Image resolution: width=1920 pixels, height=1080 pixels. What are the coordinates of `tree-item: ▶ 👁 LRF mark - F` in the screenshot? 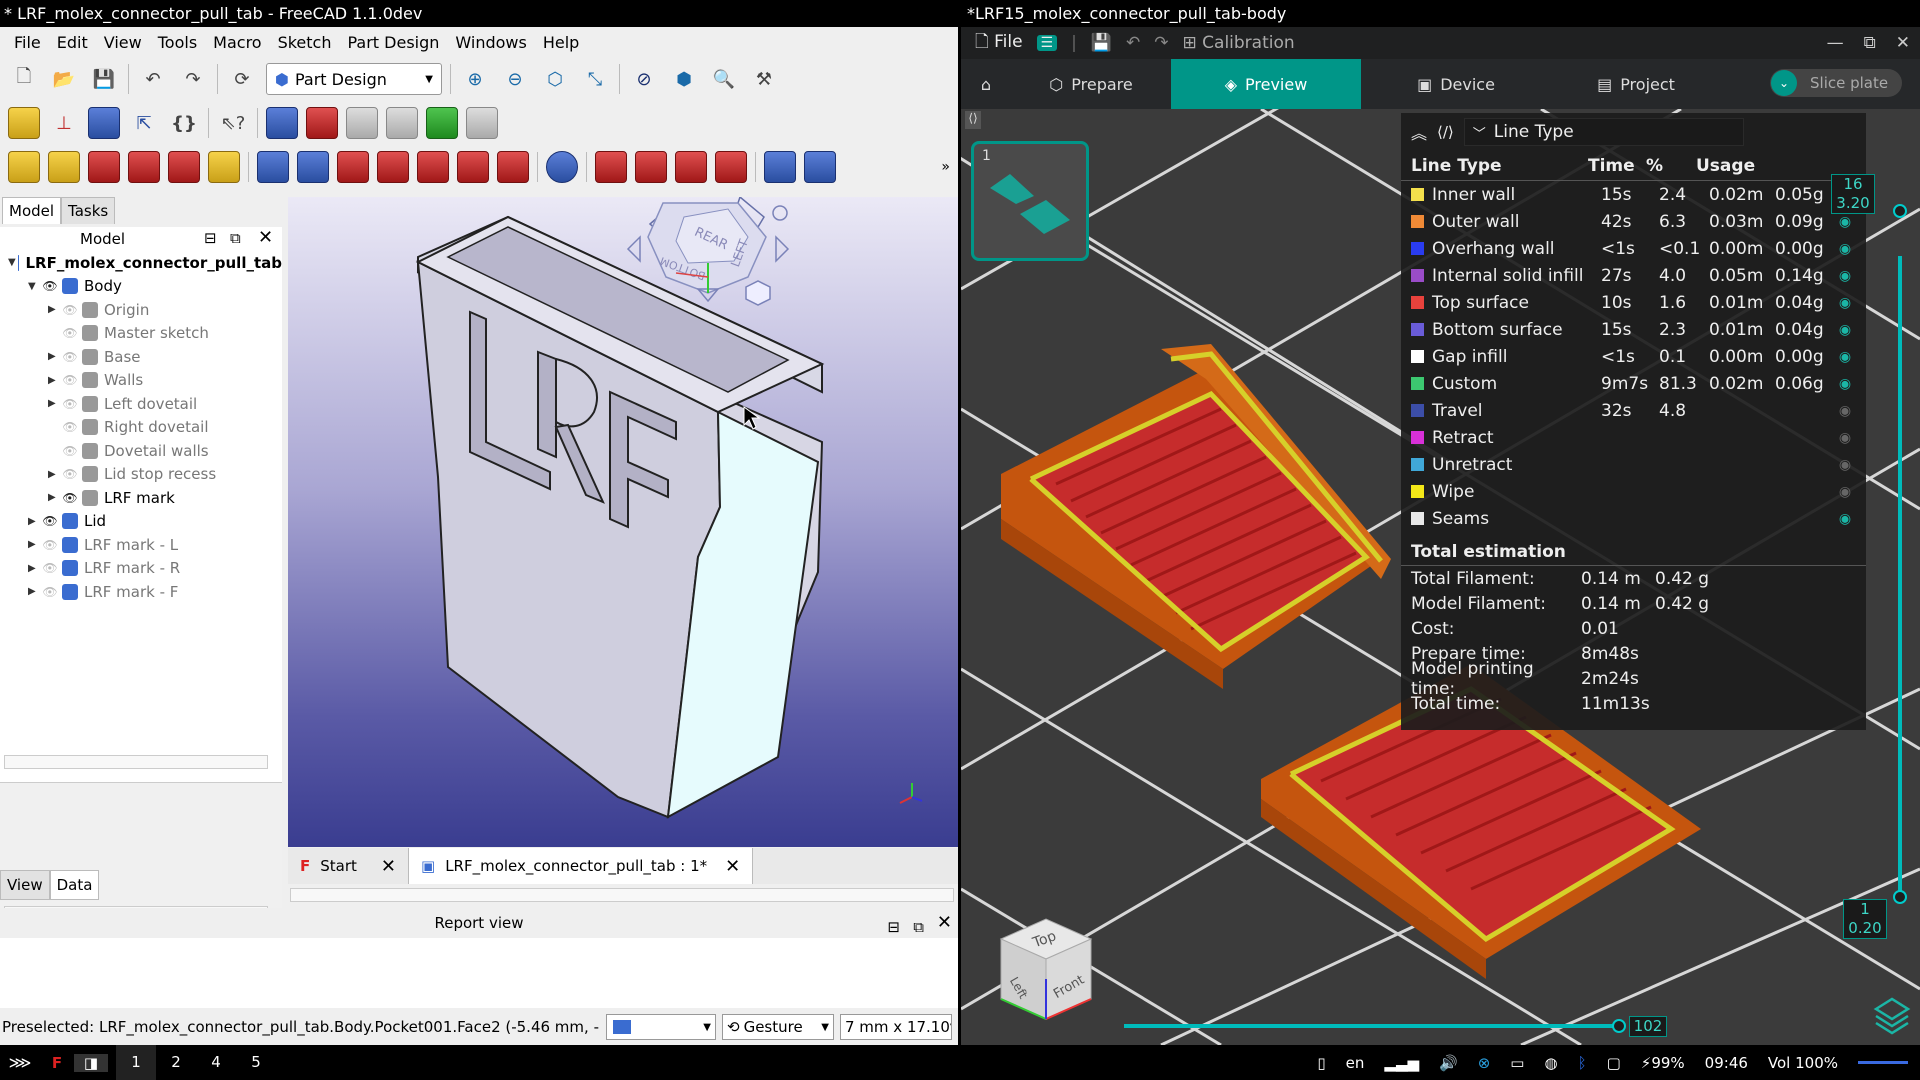 It's located at (141, 592).